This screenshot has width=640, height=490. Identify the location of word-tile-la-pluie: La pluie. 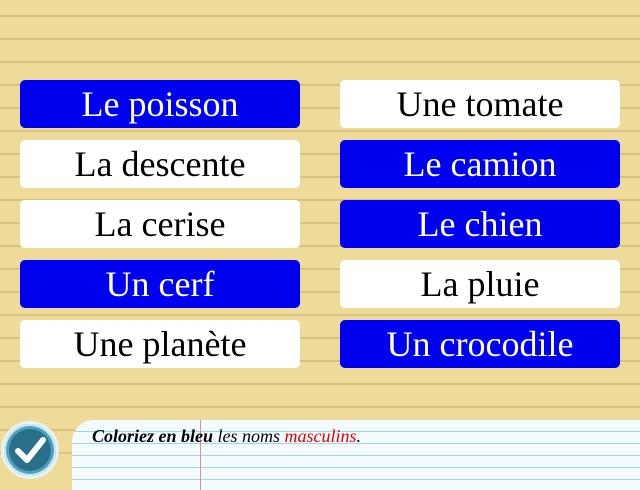
(480, 284).